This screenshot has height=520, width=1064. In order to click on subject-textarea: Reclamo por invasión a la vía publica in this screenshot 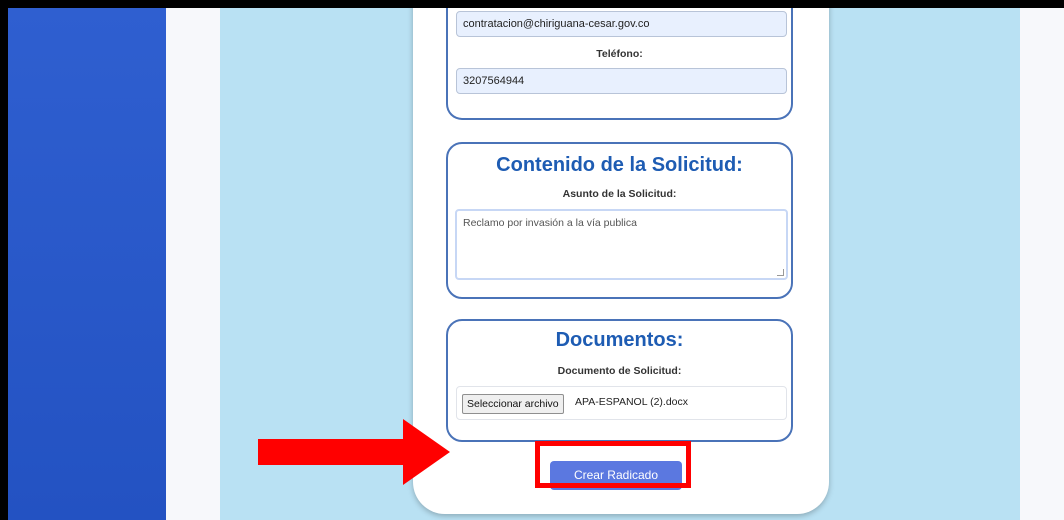, I will do `click(621, 244)`.